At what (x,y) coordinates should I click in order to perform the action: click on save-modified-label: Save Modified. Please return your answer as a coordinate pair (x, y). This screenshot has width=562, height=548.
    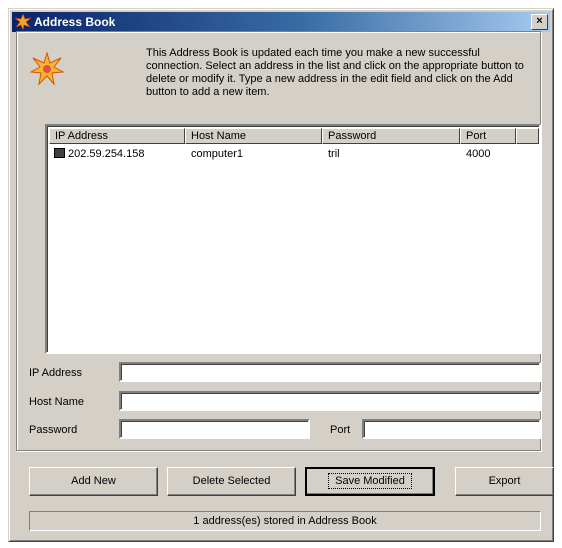
    Looking at the image, I should click on (370, 481).